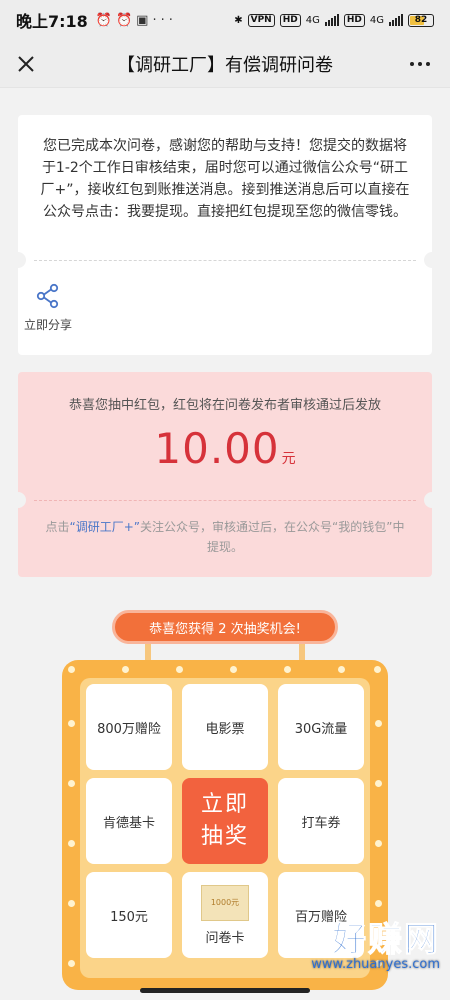 The image size is (450, 1000). What do you see at coordinates (129, 821) in the screenshot?
I see `prize-cell: 肯德基卡` at bounding box center [129, 821].